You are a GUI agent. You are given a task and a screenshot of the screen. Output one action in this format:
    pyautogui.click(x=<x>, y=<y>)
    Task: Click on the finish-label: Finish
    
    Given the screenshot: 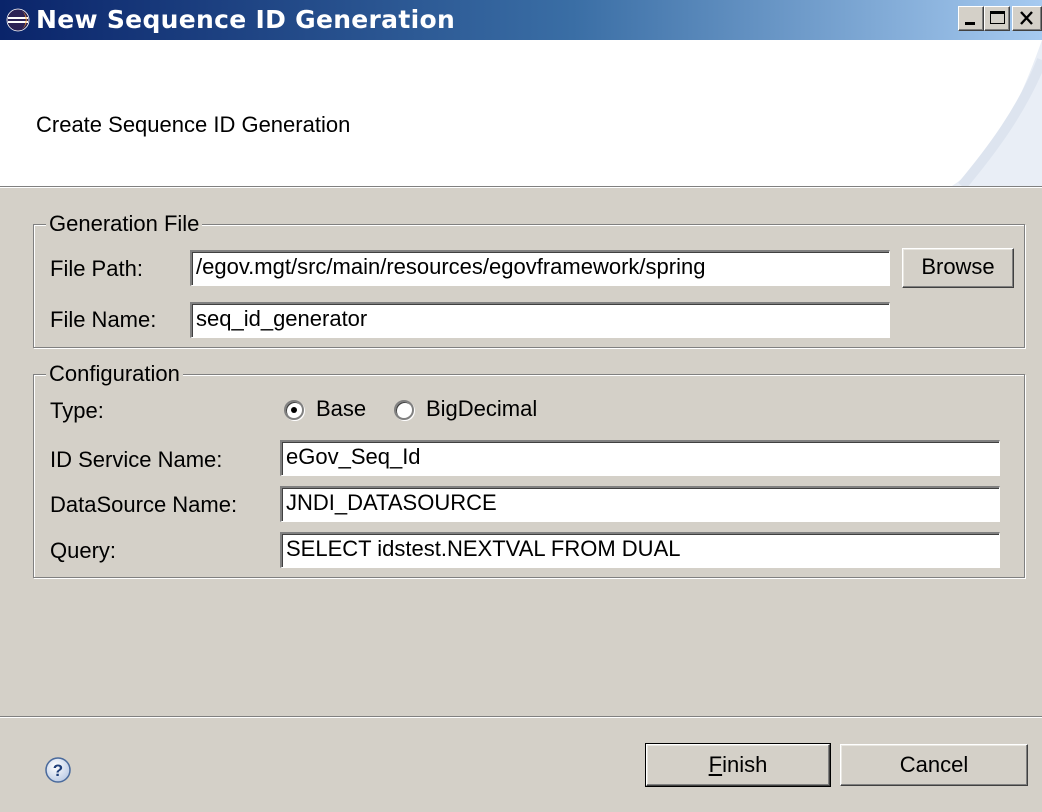 What is the action you would take?
    pyautogui.click(x=738, y=764)
    